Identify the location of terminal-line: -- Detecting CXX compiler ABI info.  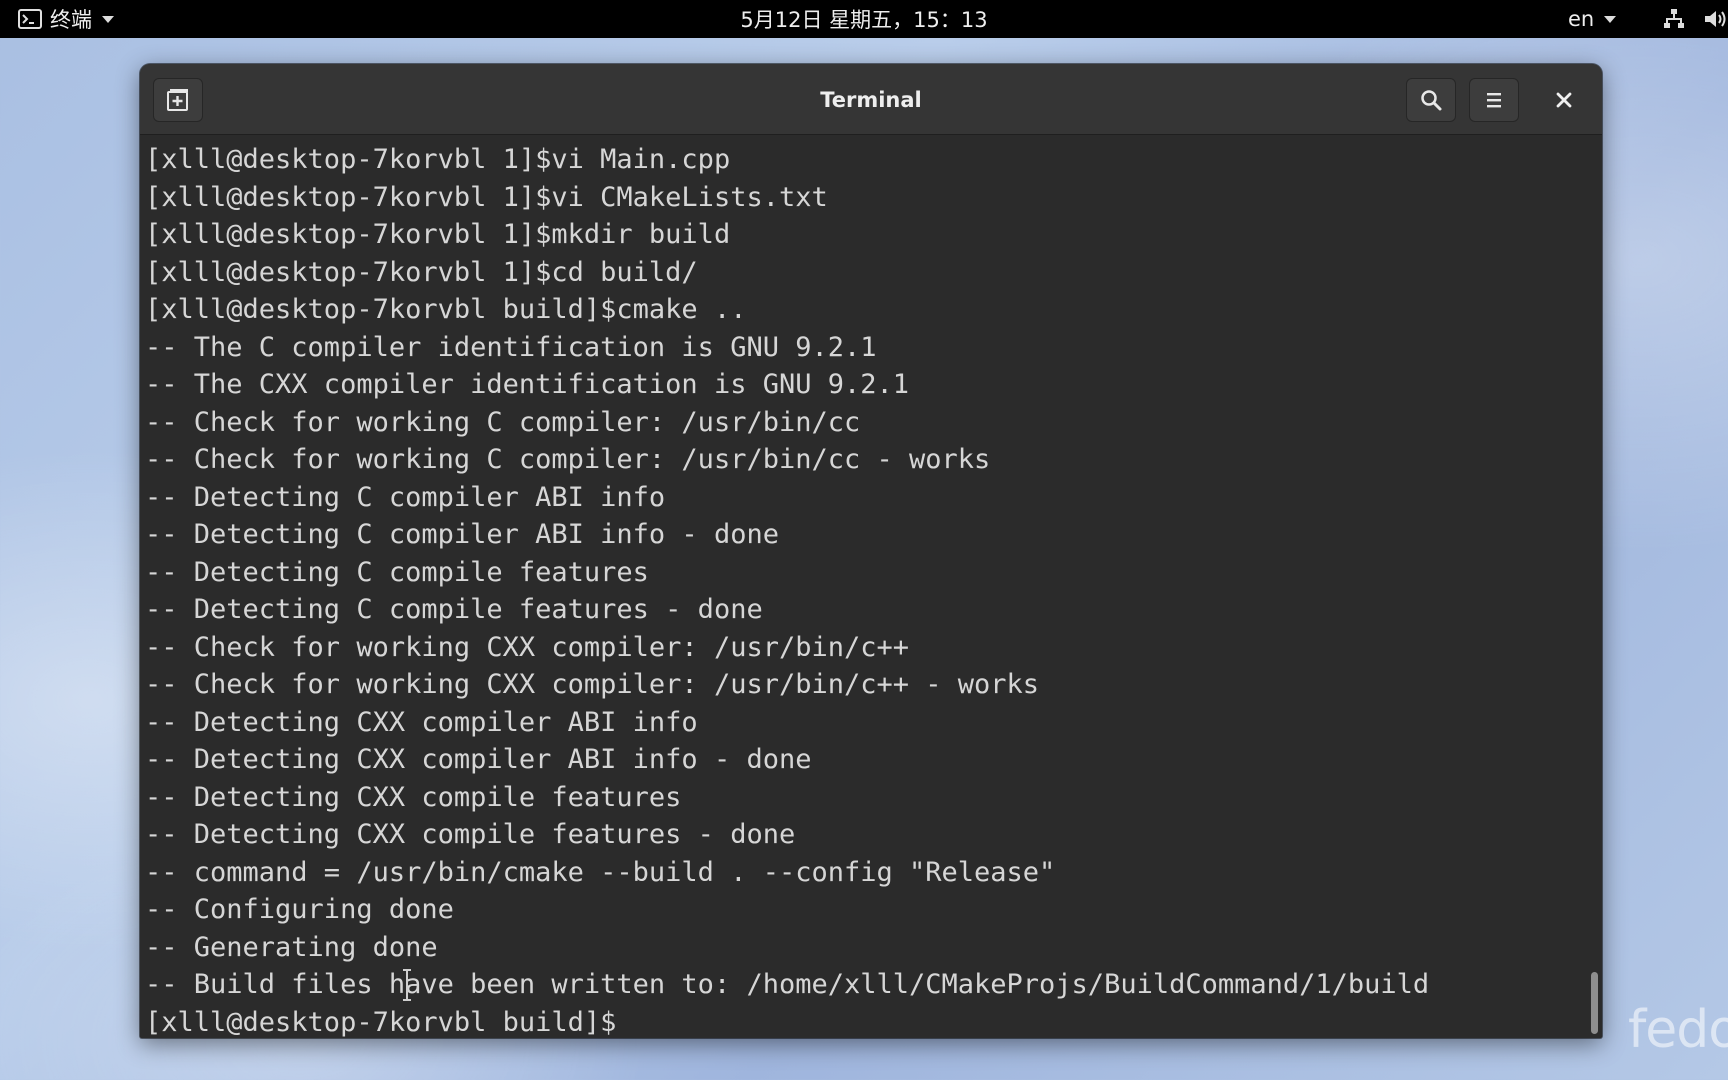
(421, 722).